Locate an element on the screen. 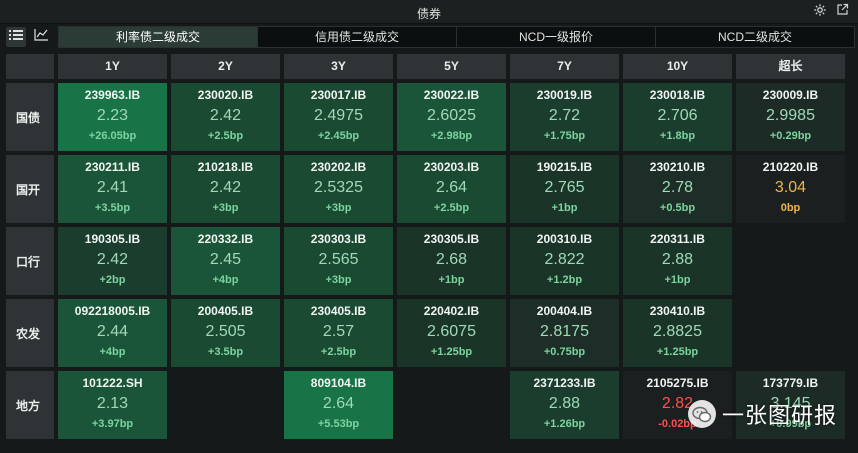 Image resolution: width=858 pixels, height=453 pixels. column-header-7: 超长 is located at coordinates (790, 66).